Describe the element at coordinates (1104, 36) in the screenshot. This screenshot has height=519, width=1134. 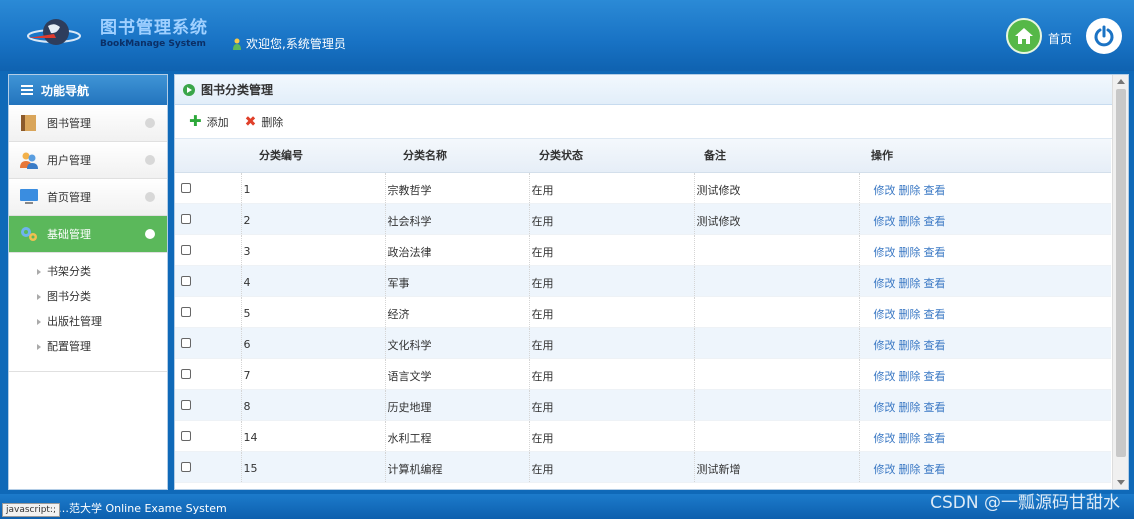
I see `logout-button` at that location.